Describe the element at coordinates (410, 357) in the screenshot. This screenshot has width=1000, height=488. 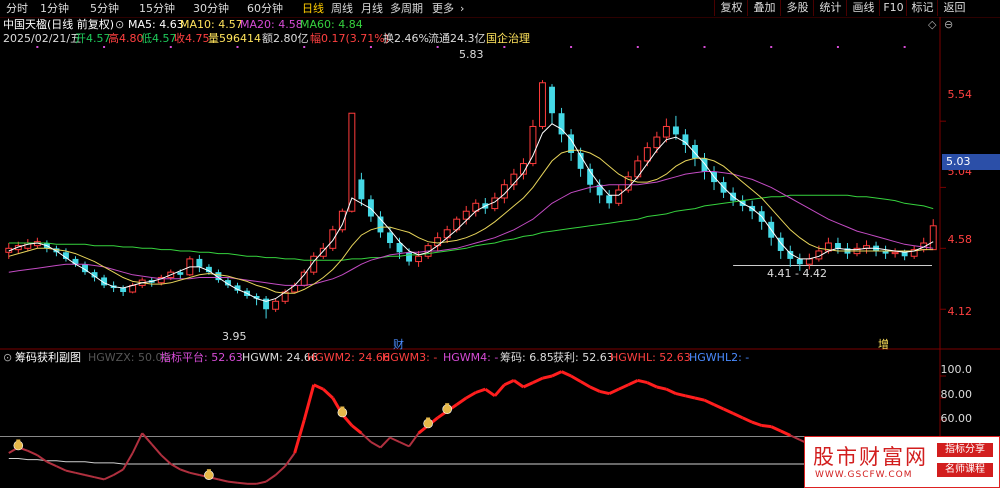
I see `hgwm3-label: HGWM3: -` at that location.